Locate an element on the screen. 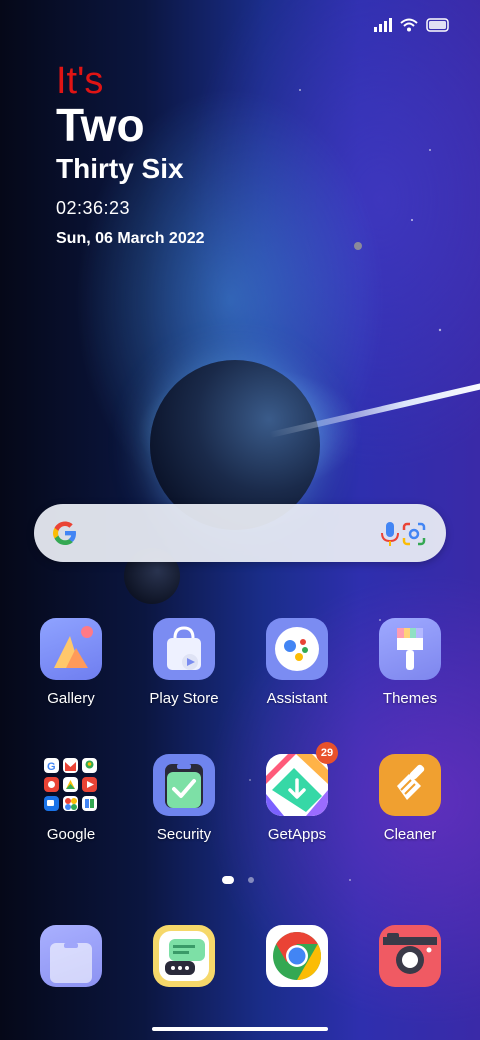 This screenshot has width=480, height=1040. gallery-icon is located at coordinates (71, 649).